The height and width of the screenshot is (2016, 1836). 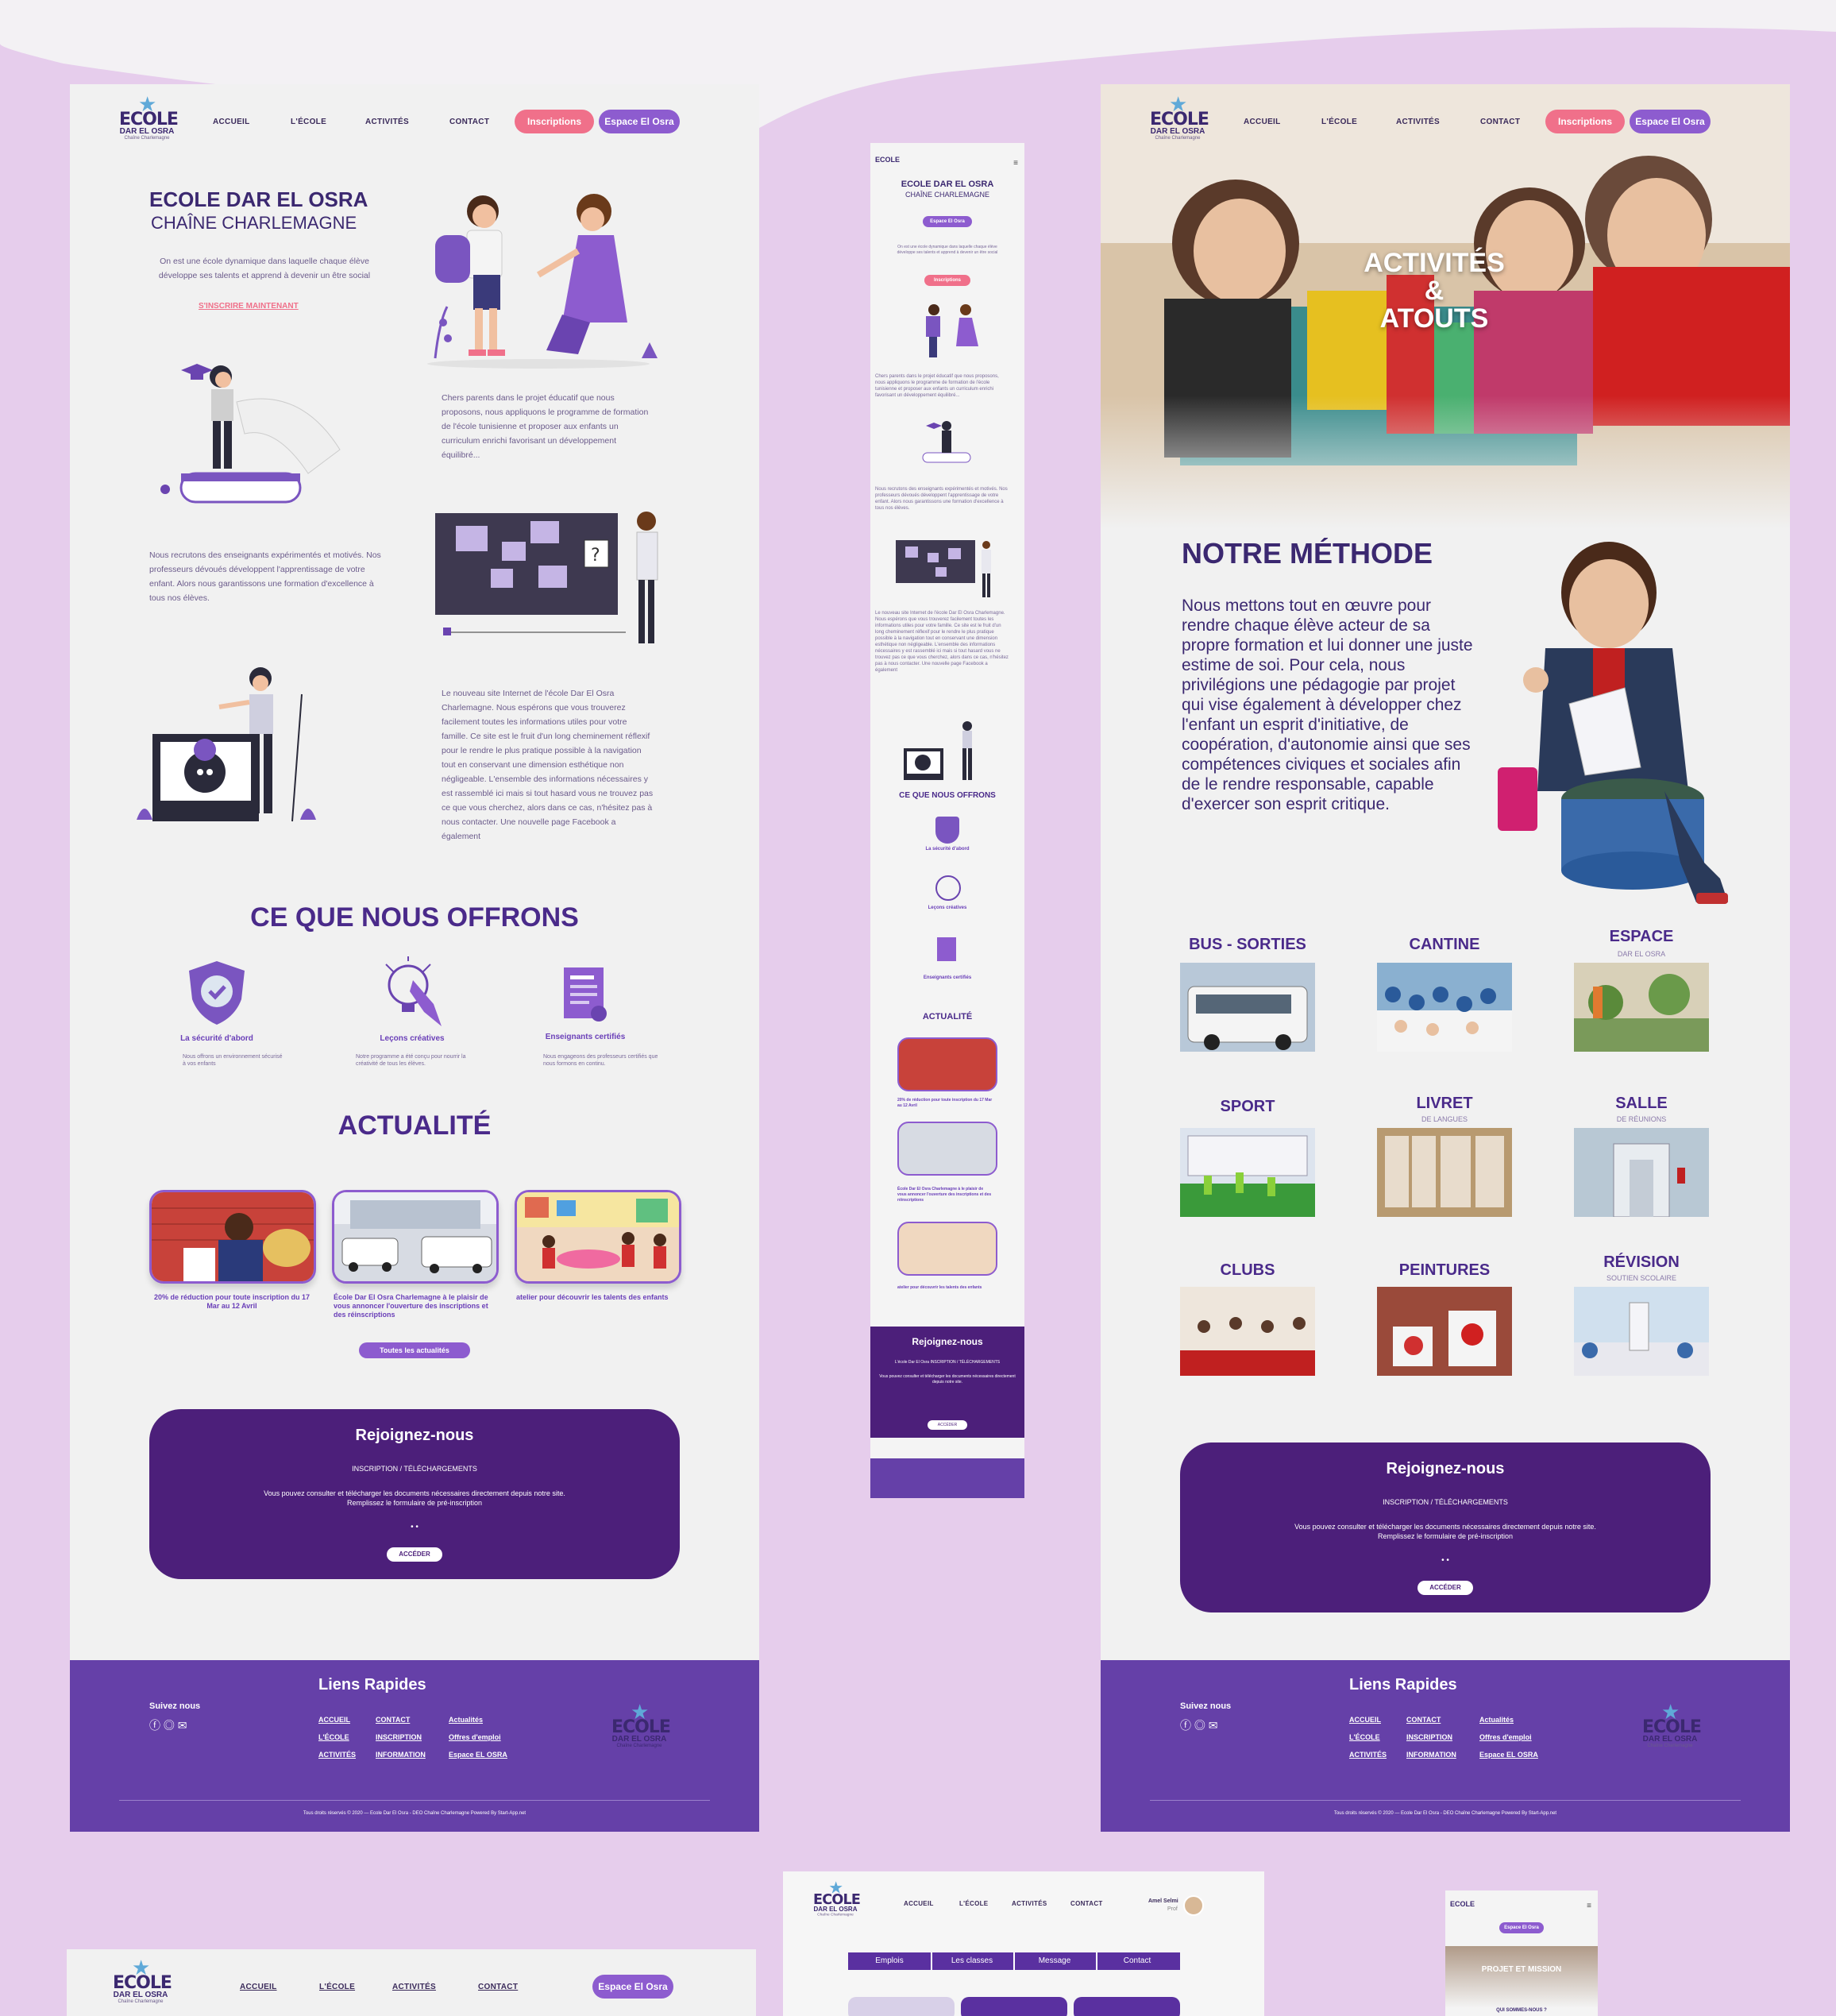 I want to click on join-title: Rejoignez-nous, so click(x=1445, y=1468).